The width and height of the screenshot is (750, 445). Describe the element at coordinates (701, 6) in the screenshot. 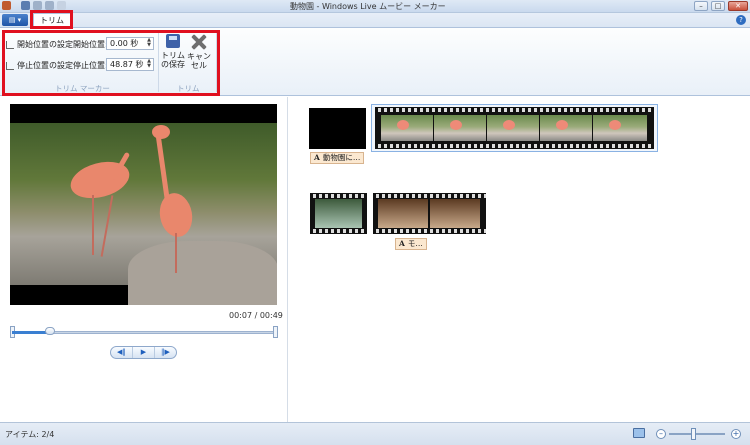

I see `minimize-button: –` at that location.